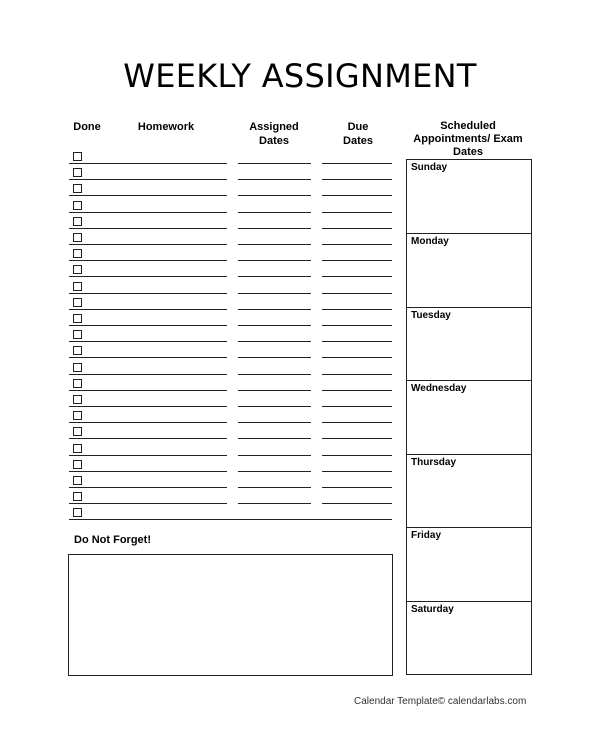 This screenshot has width=600, height=750. What do you see at coordinates (230, 615) in the screenshot?
I see `do-not-forget-box` at bounding box center [230, 615].